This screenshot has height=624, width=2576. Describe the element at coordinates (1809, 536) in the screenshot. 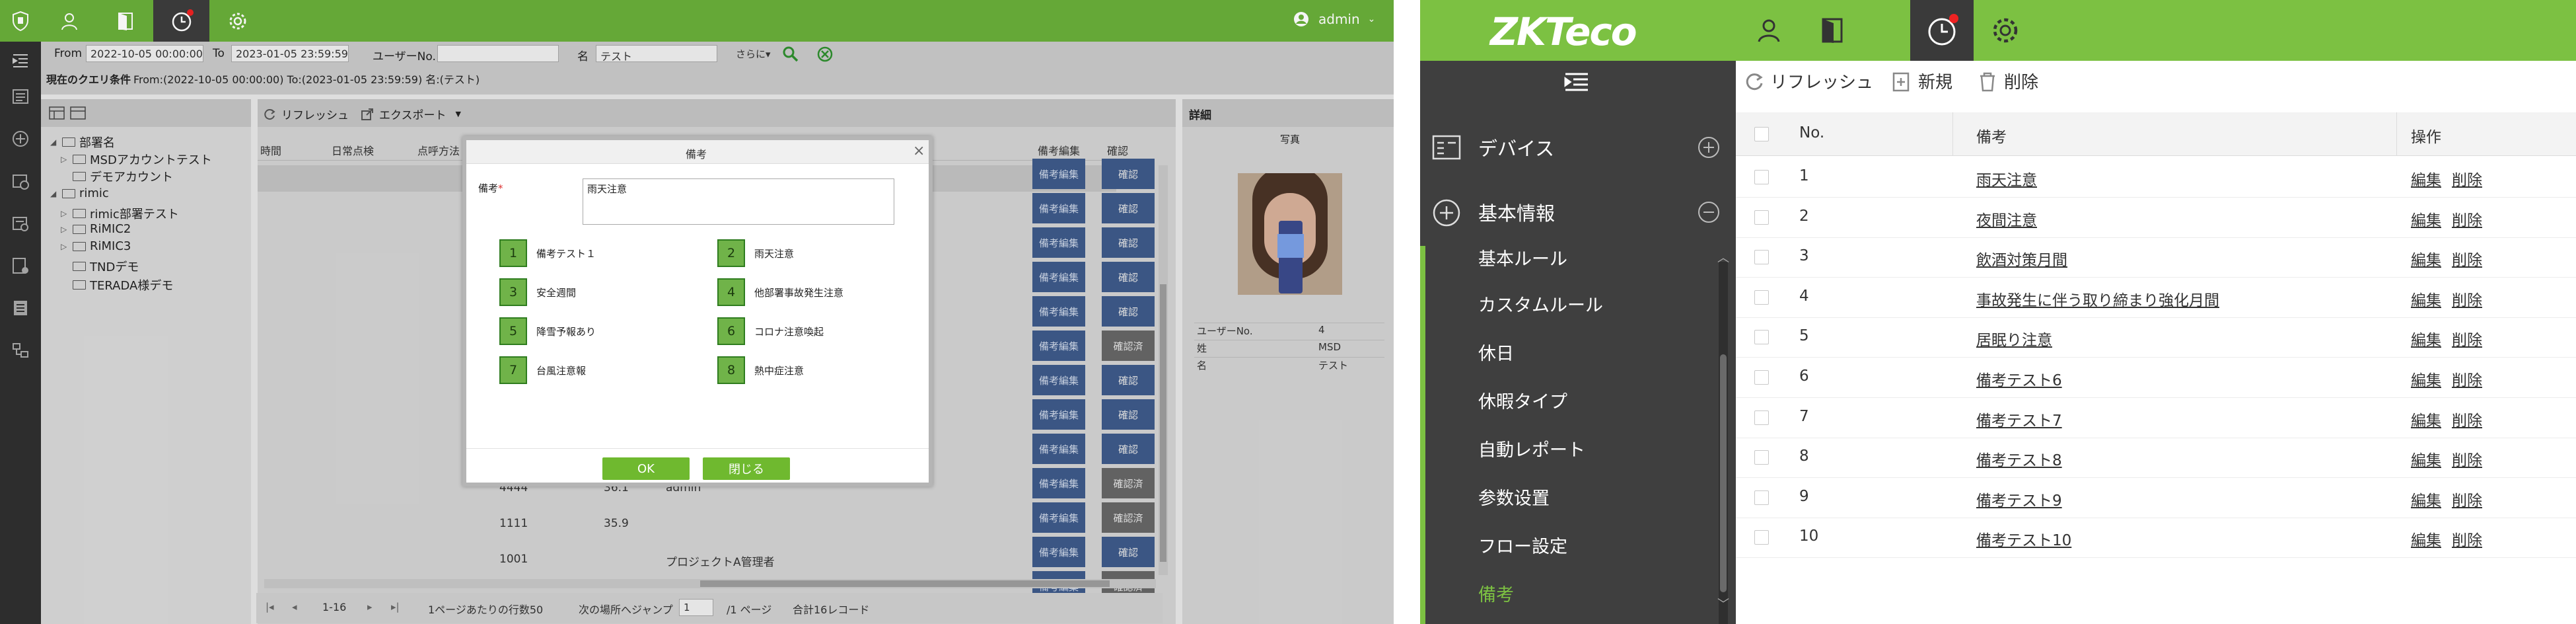

I see `row-no: 10` at that location.